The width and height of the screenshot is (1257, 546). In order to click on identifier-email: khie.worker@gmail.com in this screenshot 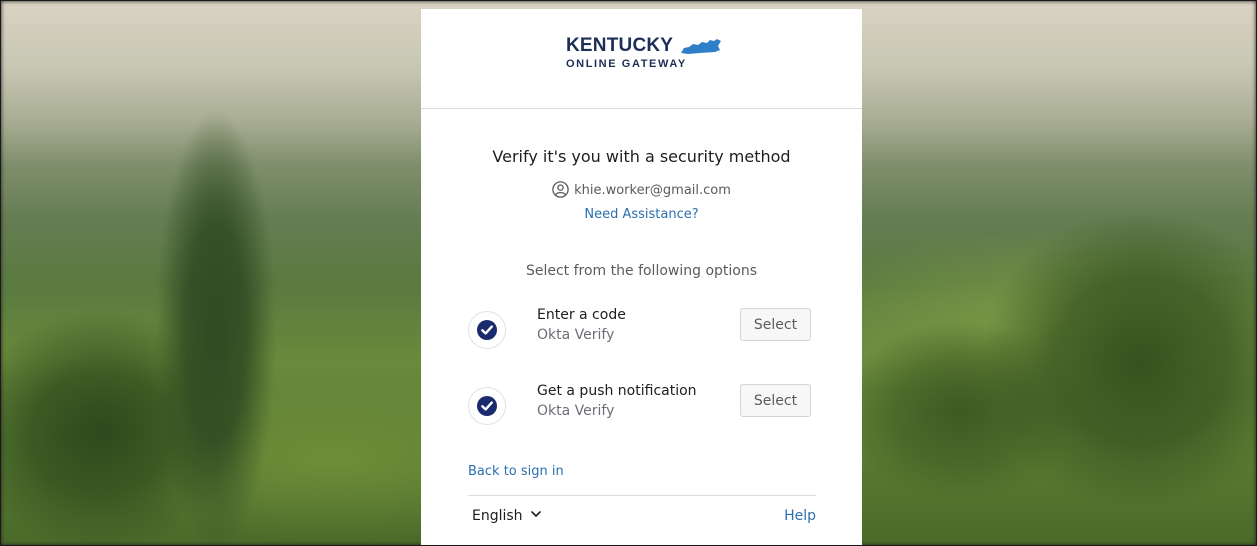, I will do `click(652, 190)`.